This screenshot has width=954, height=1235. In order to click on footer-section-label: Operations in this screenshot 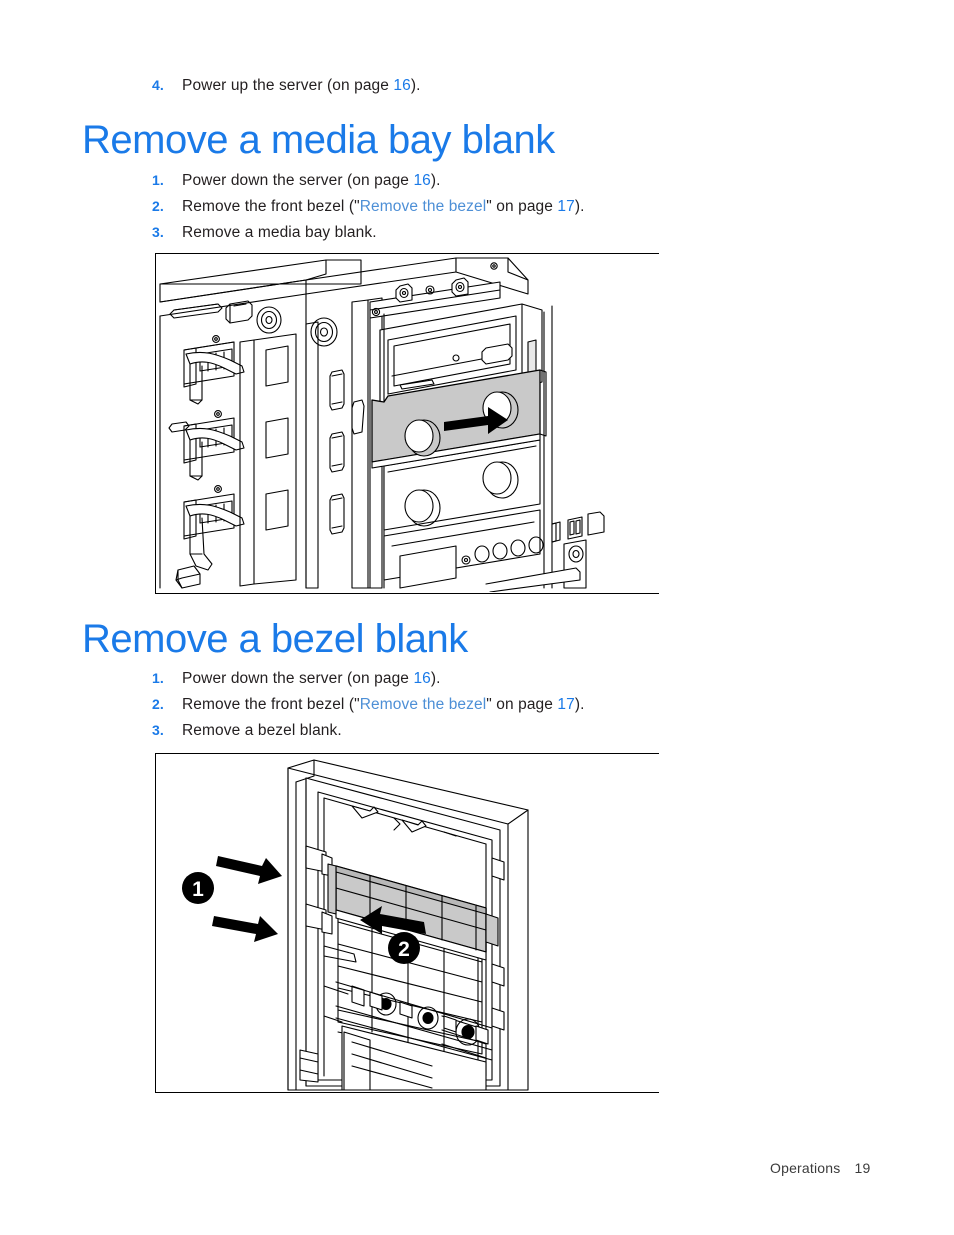, I will do `click(805, 1168)`.